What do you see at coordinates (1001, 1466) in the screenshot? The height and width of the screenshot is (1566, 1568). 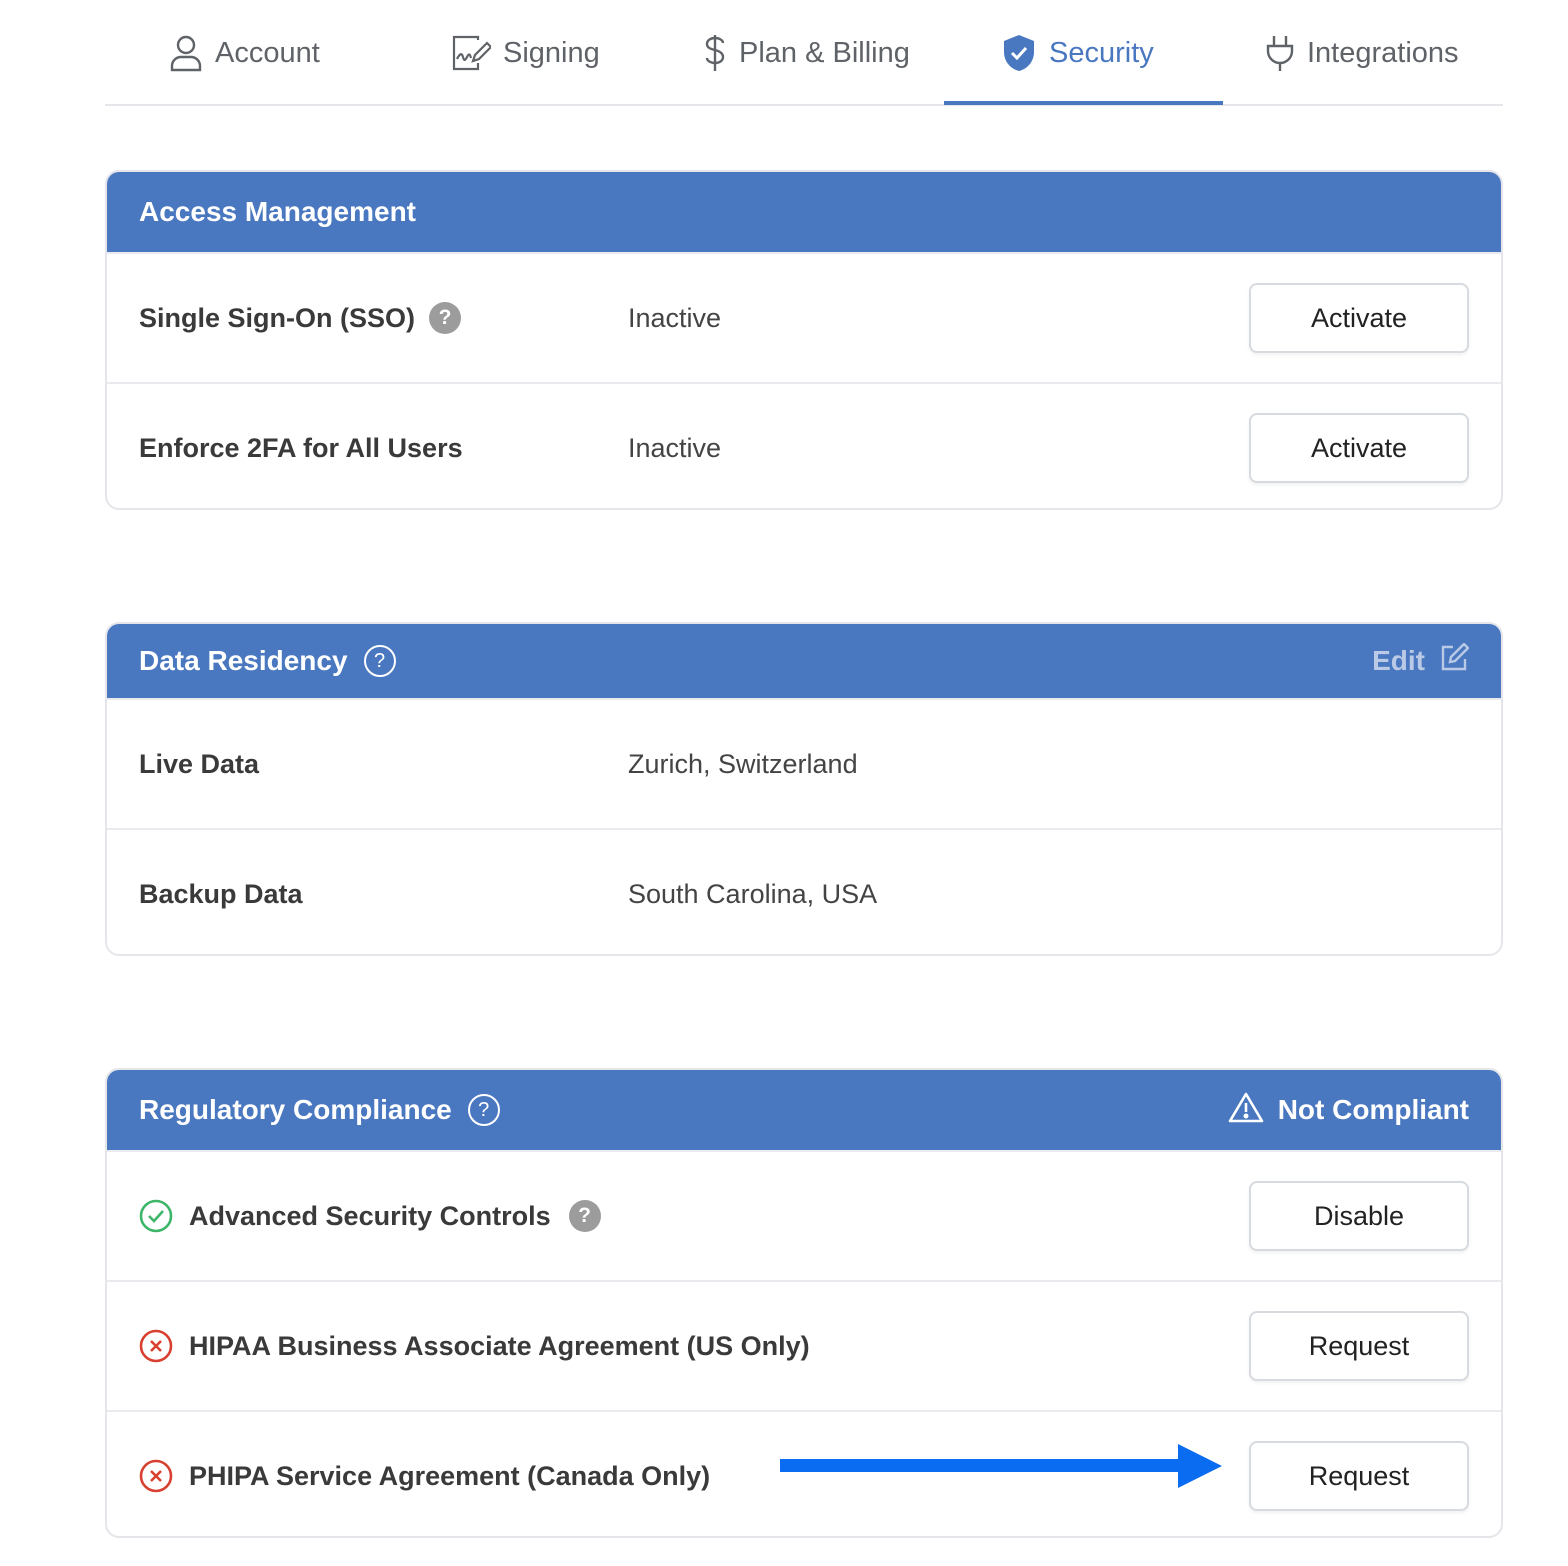 I see `annotation-arrow-icon` at bounding box center [1001, 1466].